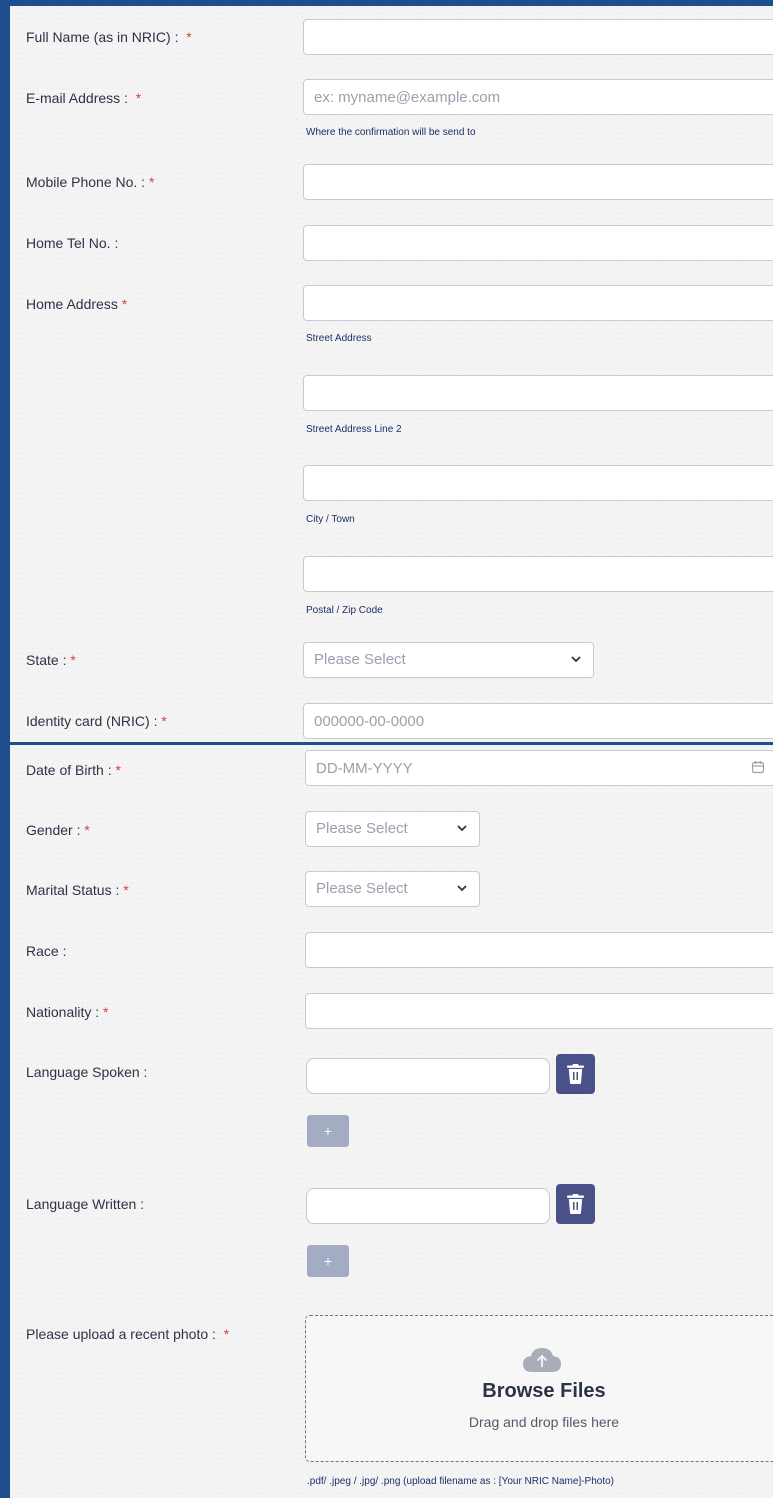 The height and width of the screenshot is (1498, 773). What do you see at coordinates (362, 828) in the screenshot?
I see `gender-select-value: Please Select` at bounding box center [362, 828].